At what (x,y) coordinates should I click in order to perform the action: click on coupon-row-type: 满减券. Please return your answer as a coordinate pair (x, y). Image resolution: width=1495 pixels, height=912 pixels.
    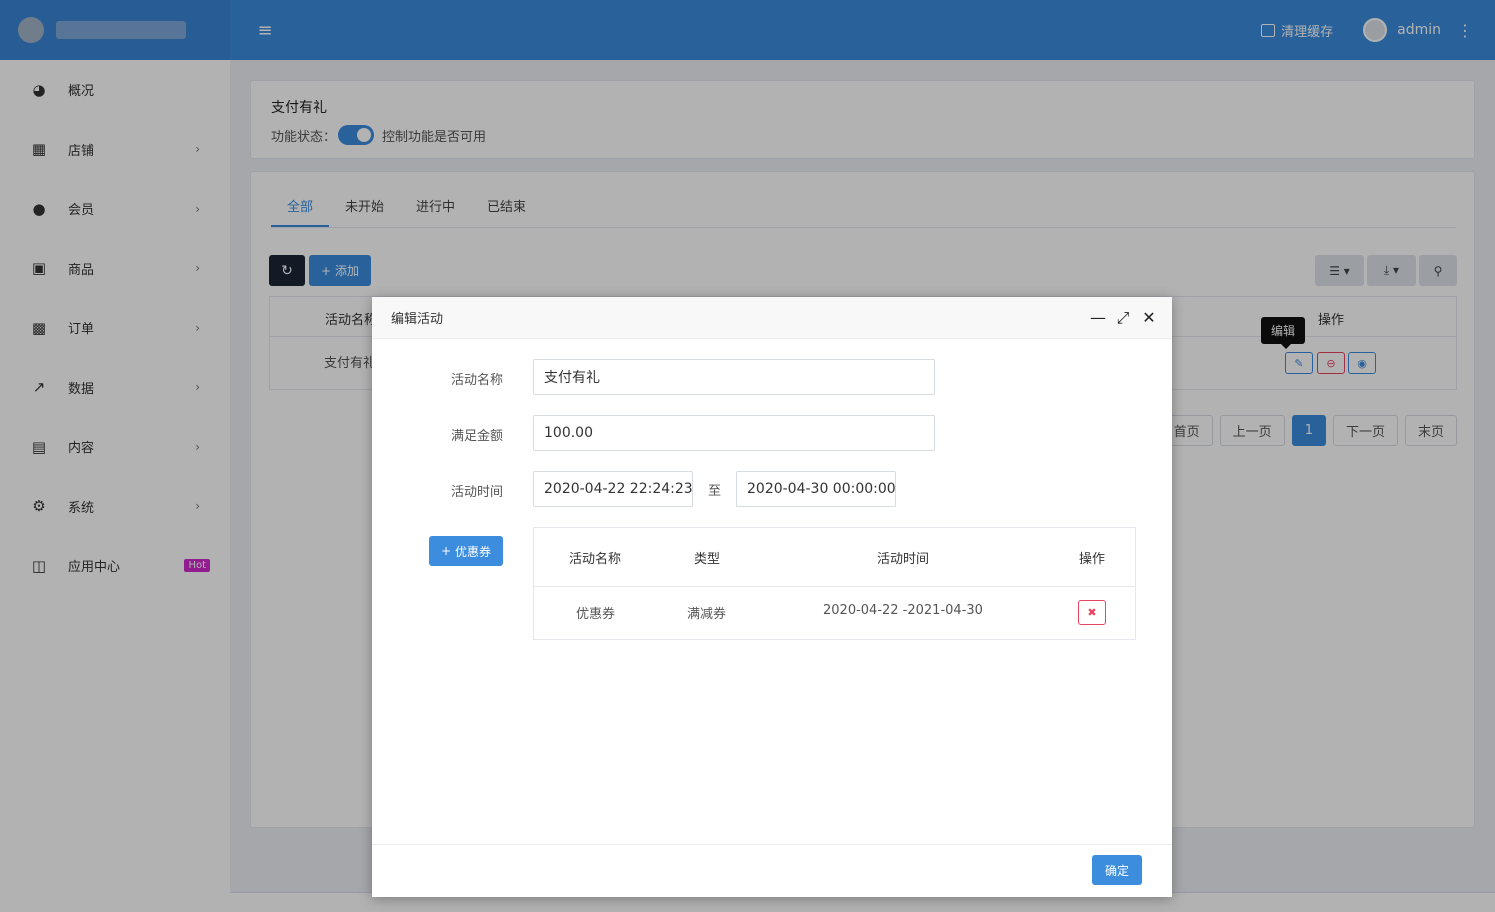
    Looking at the image, I should click on (707, 614).